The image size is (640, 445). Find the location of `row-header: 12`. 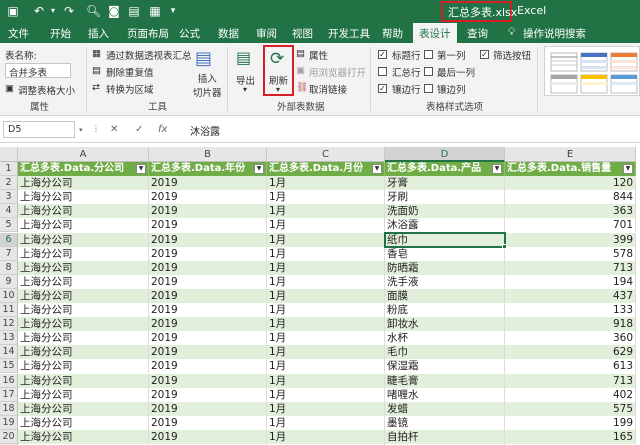

row-header: 12 is located at coordinates (9, 324).